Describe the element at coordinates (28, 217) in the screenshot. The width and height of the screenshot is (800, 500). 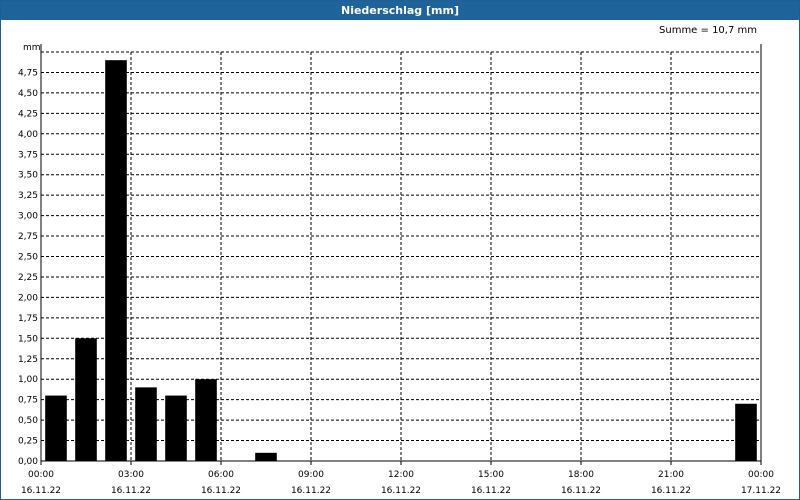
I see `y-tick-label: 3,00` at that location.